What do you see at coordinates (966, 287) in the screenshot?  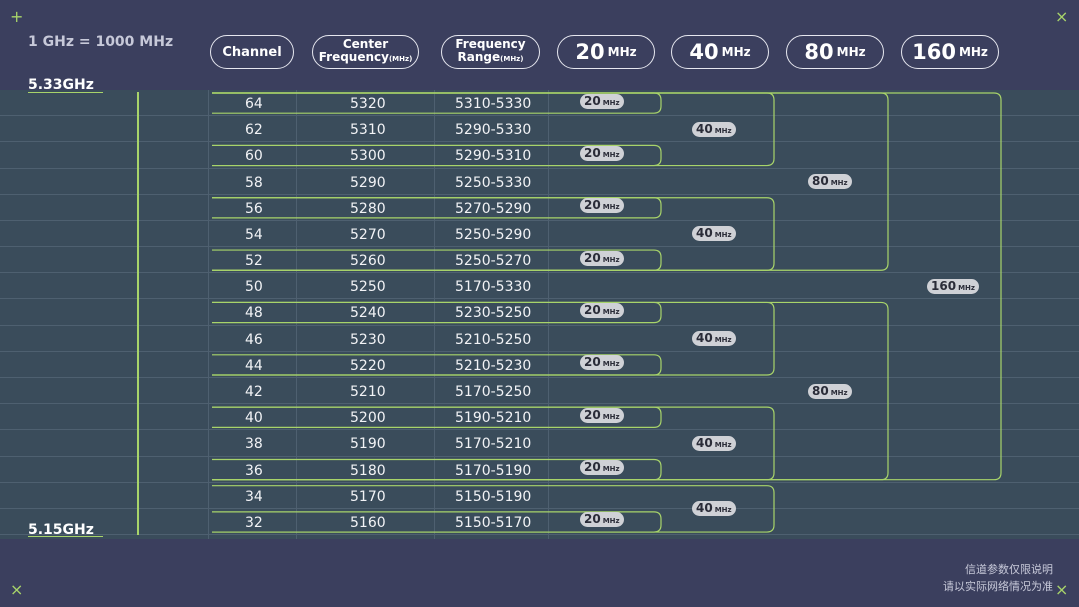 I see `badge-160mhz-unit: MHz` at bounding box center [966, 287].